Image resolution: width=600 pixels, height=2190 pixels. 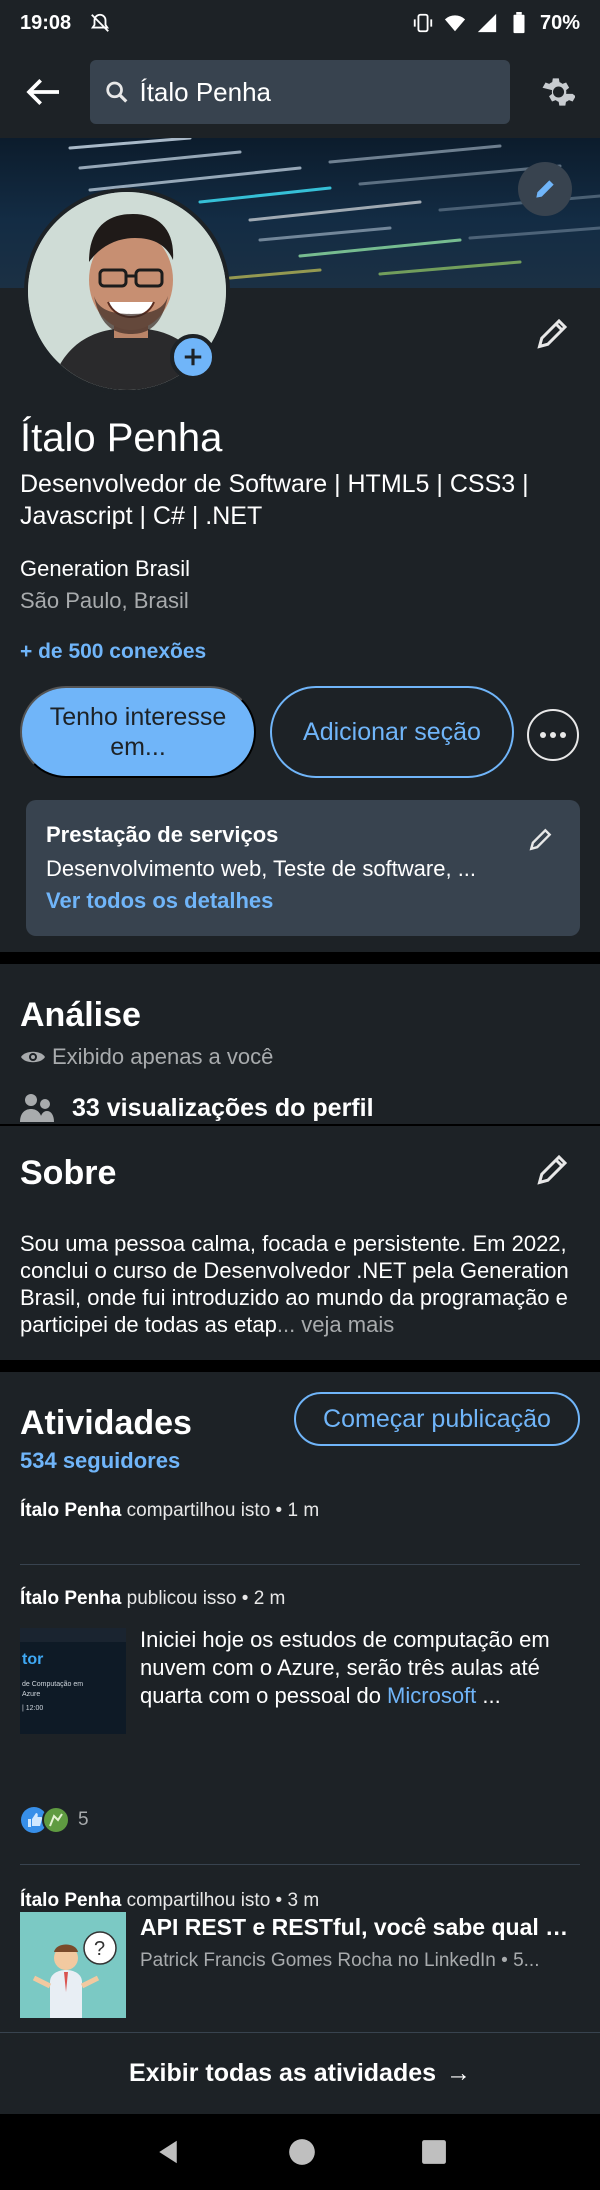 I want to click on thumb-line-2: de Computação em, so click(x=52, y=1684).